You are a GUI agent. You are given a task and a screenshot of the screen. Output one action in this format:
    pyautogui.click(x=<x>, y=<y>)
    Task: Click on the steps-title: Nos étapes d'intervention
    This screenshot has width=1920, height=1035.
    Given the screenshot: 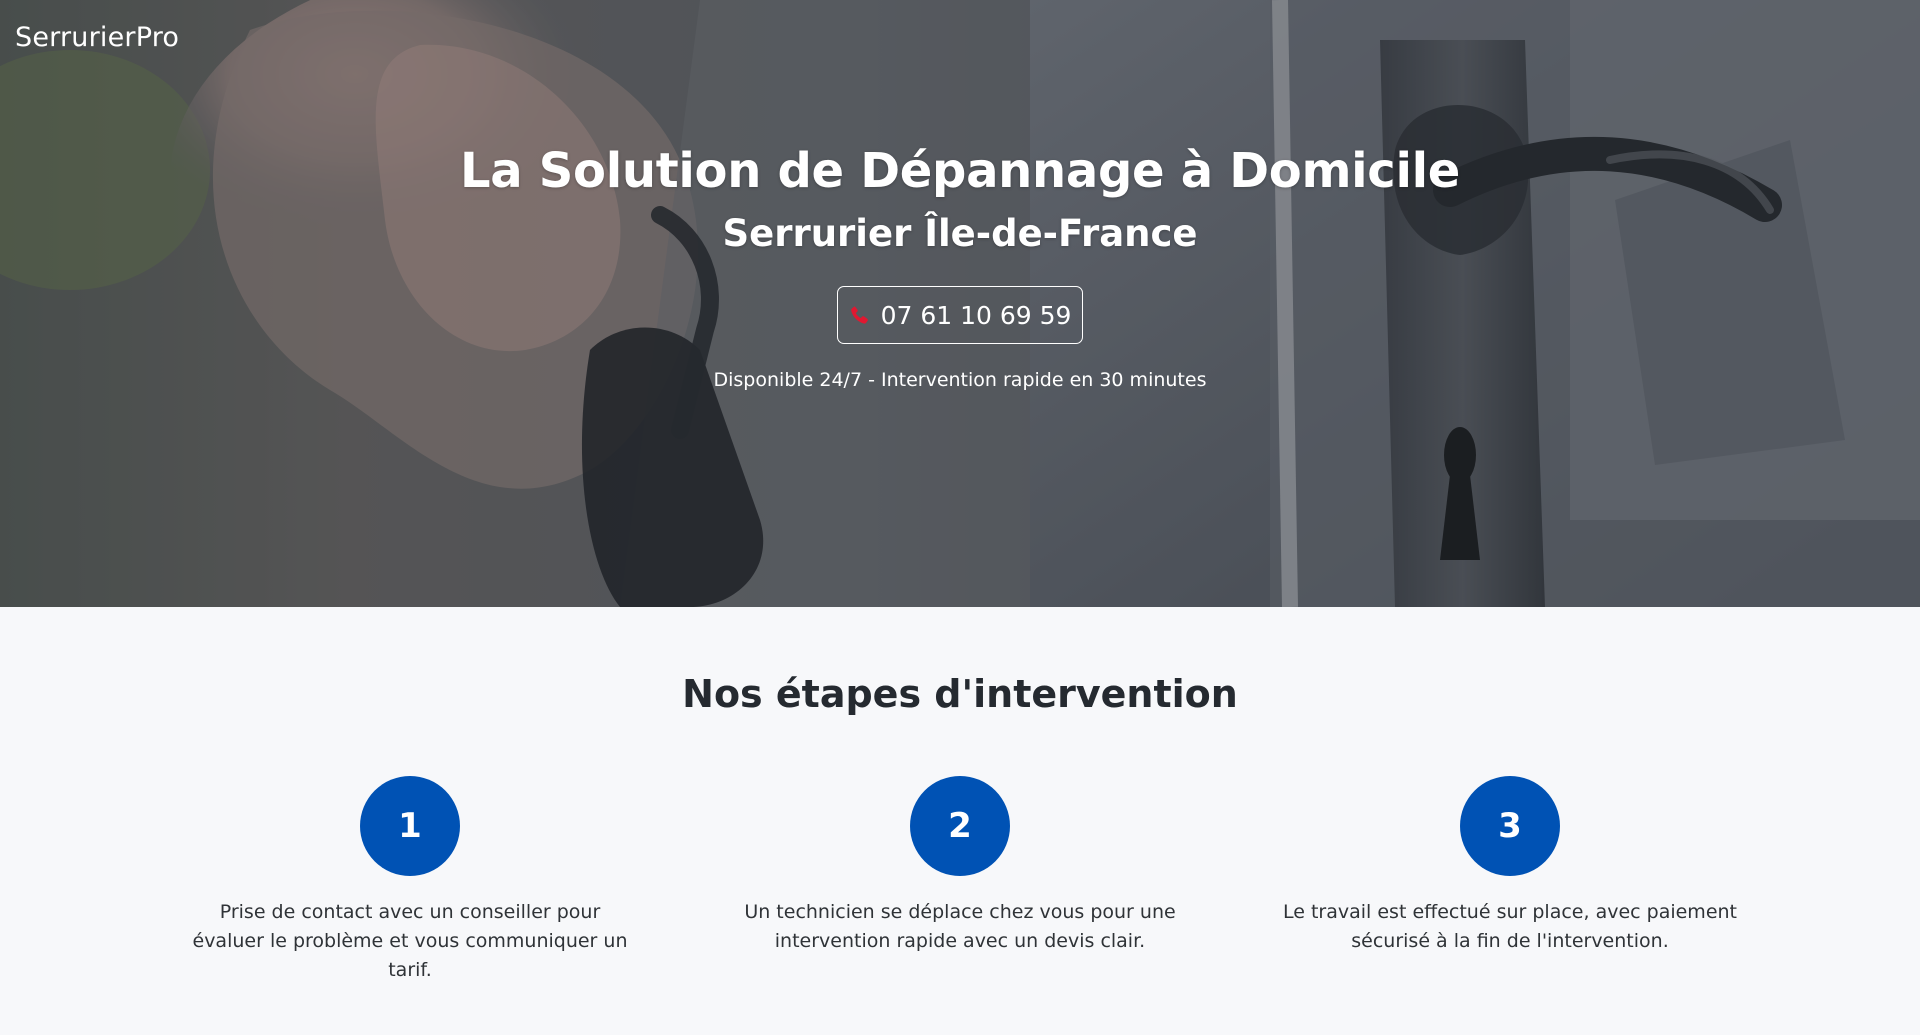 What is the action you would take?
    pyautogui.click(x=960, y=694)
    